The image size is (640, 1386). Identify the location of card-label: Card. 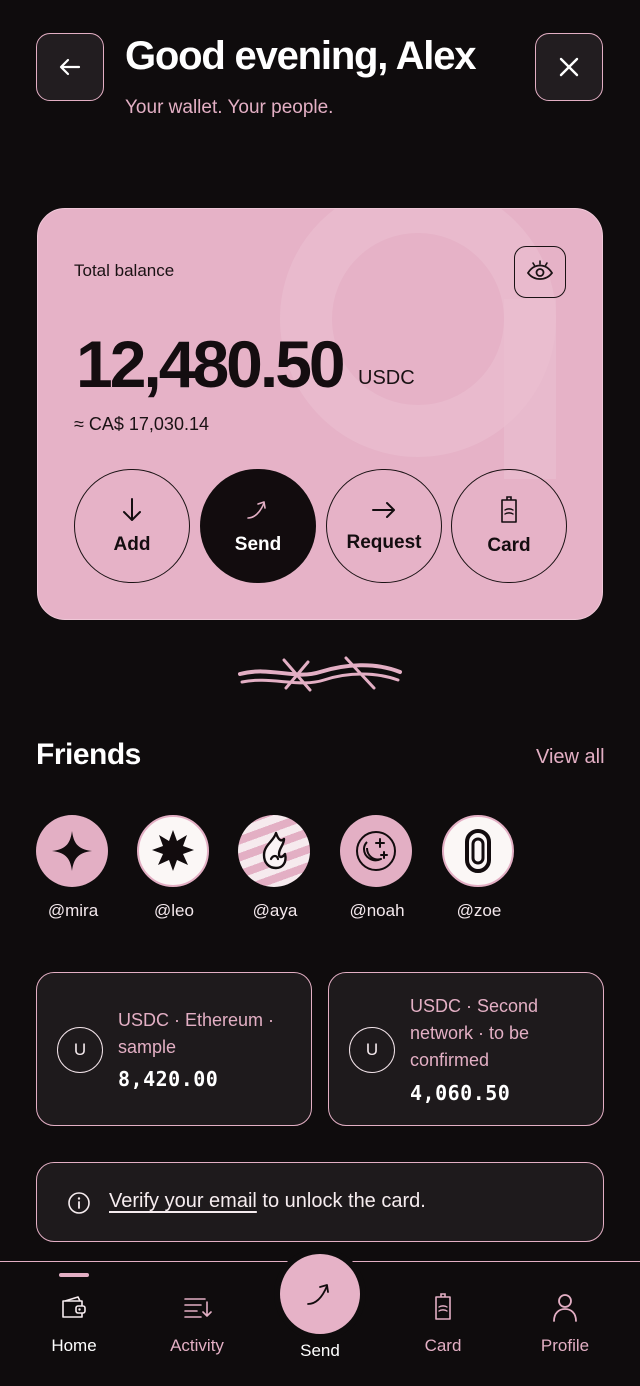
(509, 545).